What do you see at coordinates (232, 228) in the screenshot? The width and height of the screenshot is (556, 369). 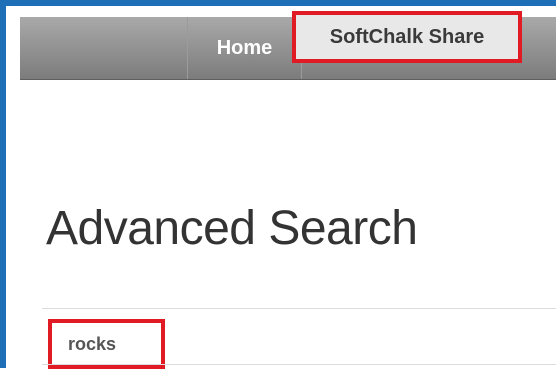 I see `page-title: Advanced Search` at bounding box center [232, 228].